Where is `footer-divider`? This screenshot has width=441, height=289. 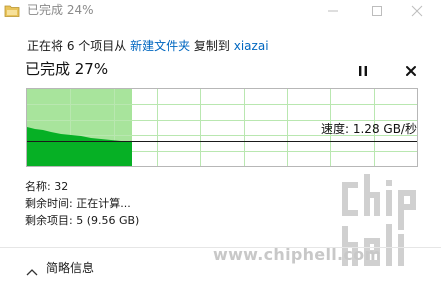 footer-divider is located at coordinates (220, 247).